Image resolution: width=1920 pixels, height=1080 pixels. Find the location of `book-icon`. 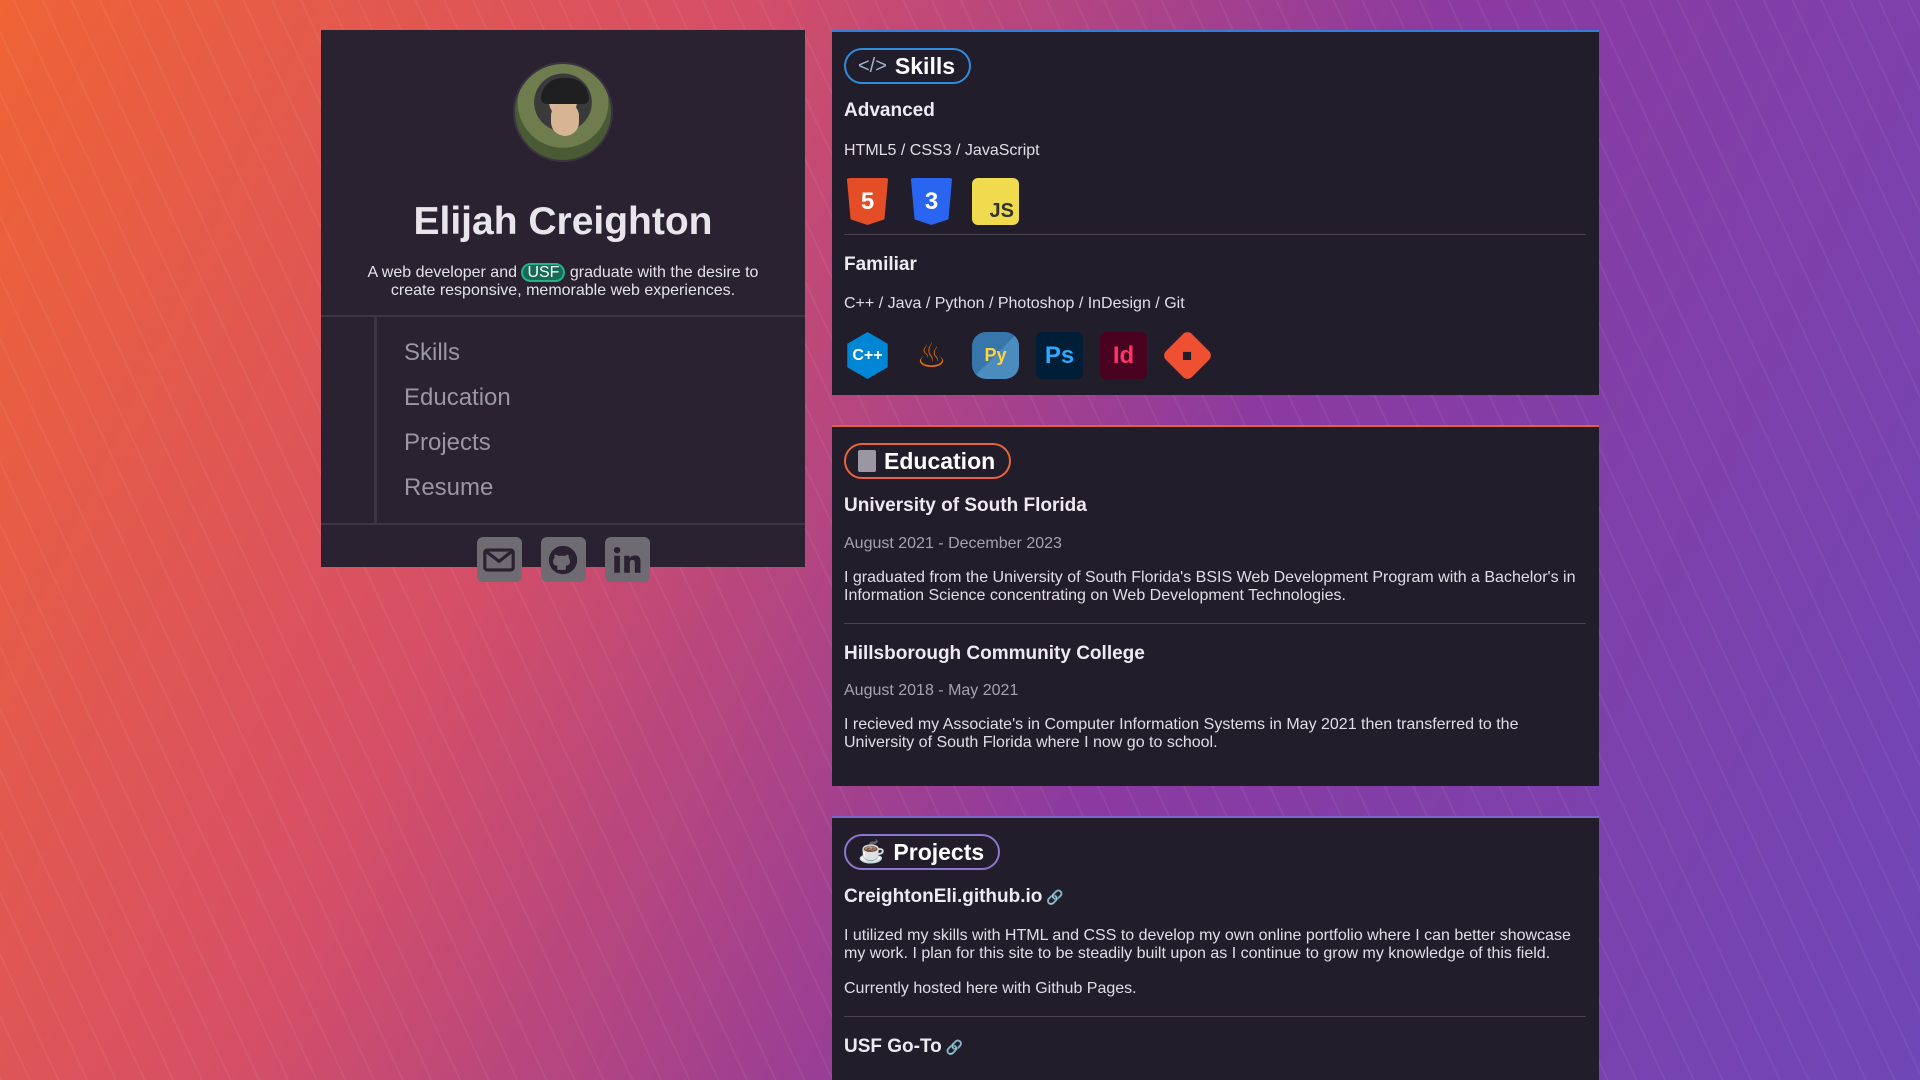

book-icon is located at coordinates (867, 461).